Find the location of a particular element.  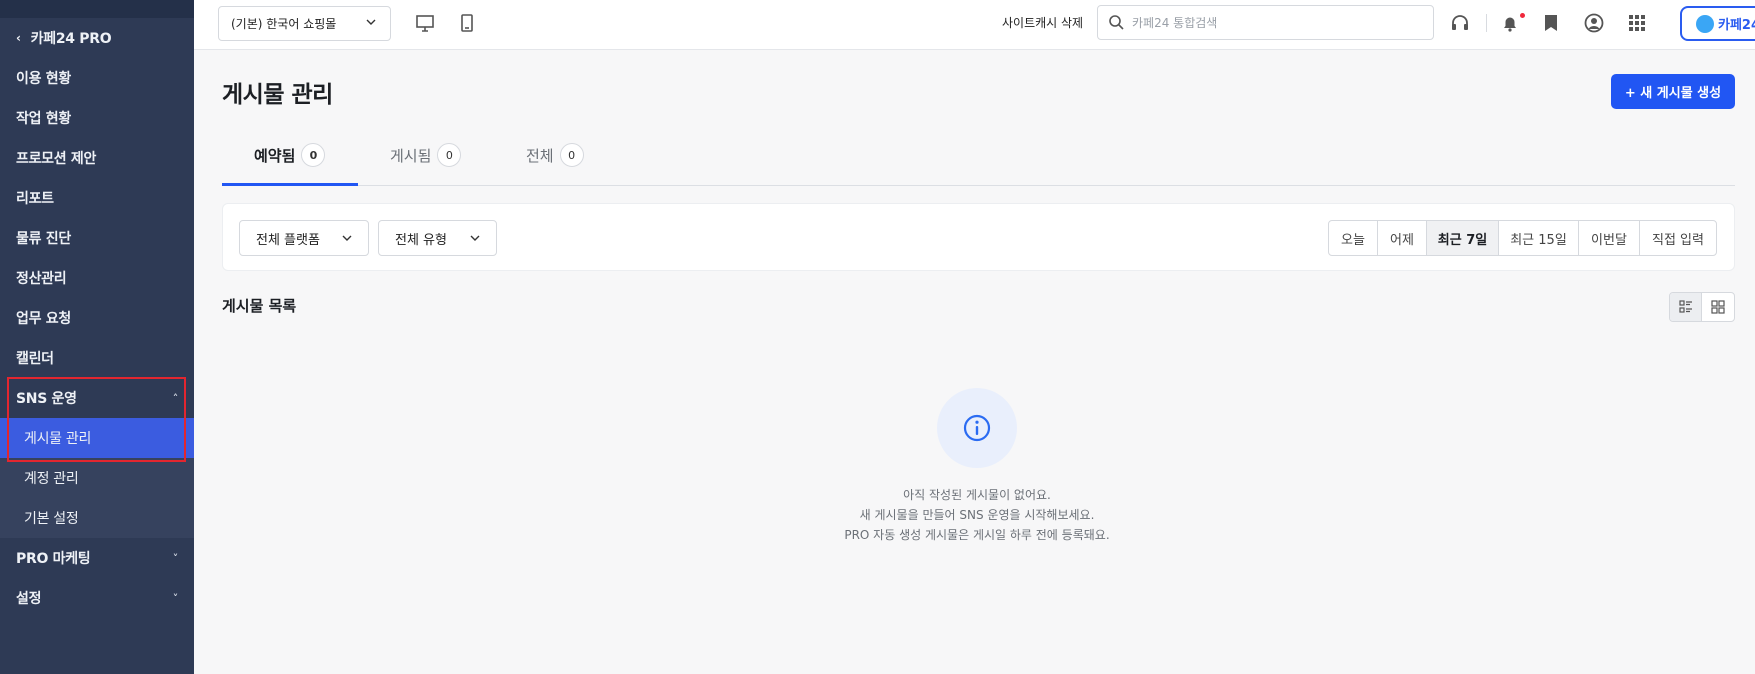

sidebar-item-label: 업무 요청 is located at coordinates (43, 319).